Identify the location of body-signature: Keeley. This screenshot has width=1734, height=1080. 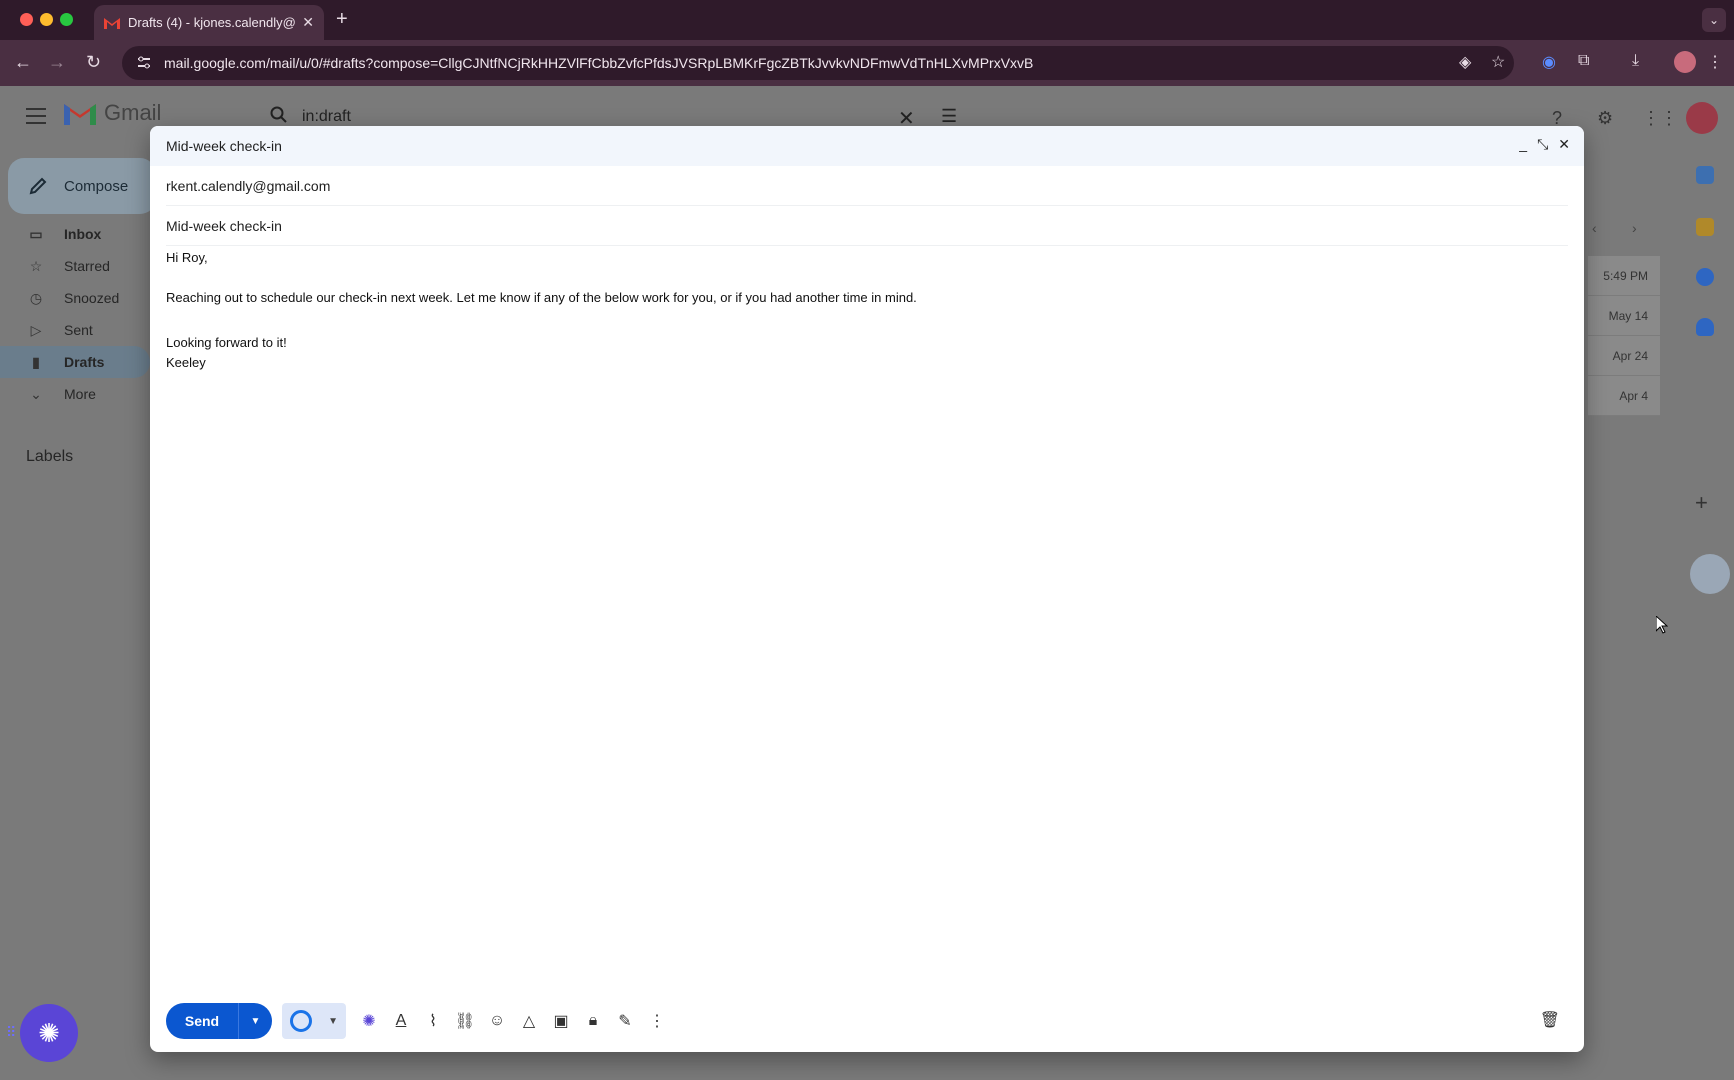
(866, 363).